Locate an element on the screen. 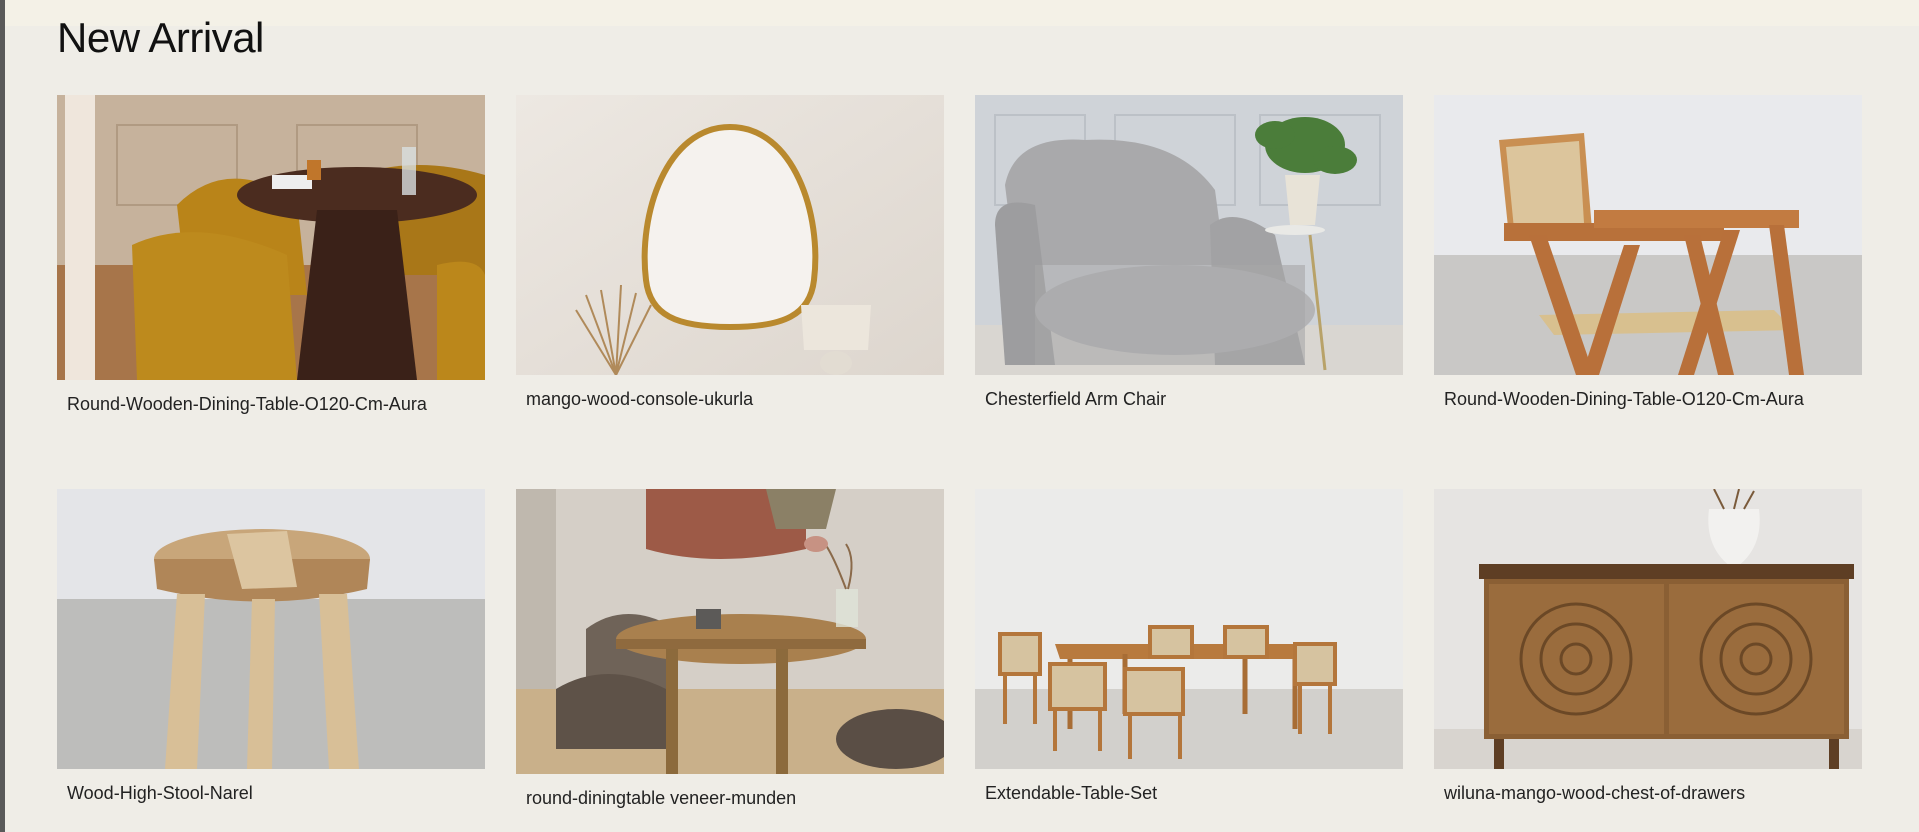 The height and width of the screenshot is (832, 1919). product-name: Extendable-Table-Set is located at coordinates (1189, 793).